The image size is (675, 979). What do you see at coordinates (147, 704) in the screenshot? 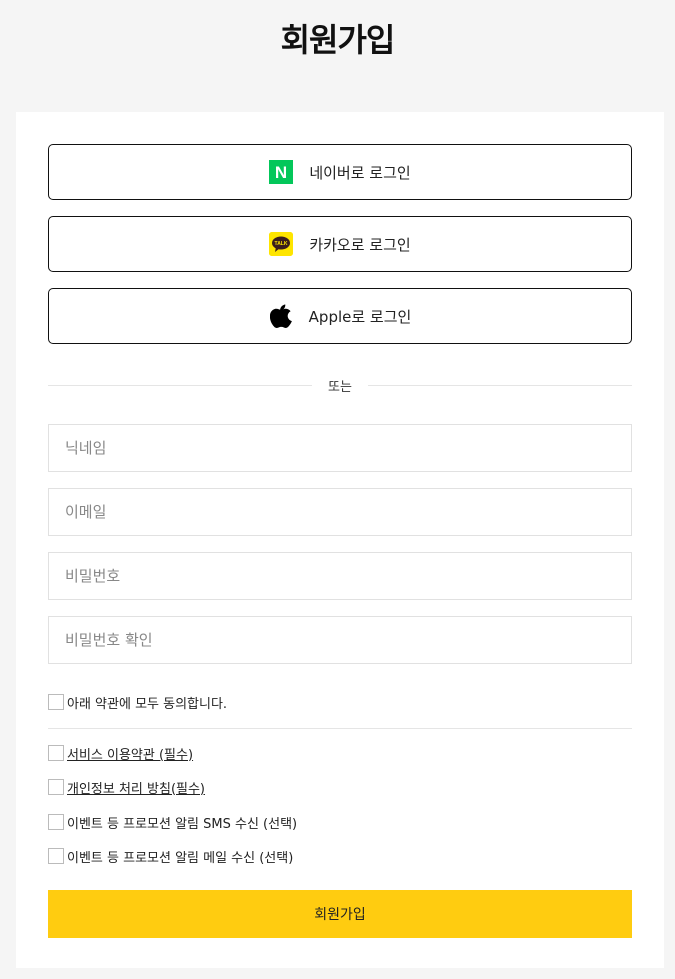
I see `agree-all-label: 아래 약관에 모두 동의합니다.` at bounding box center [147, 704].